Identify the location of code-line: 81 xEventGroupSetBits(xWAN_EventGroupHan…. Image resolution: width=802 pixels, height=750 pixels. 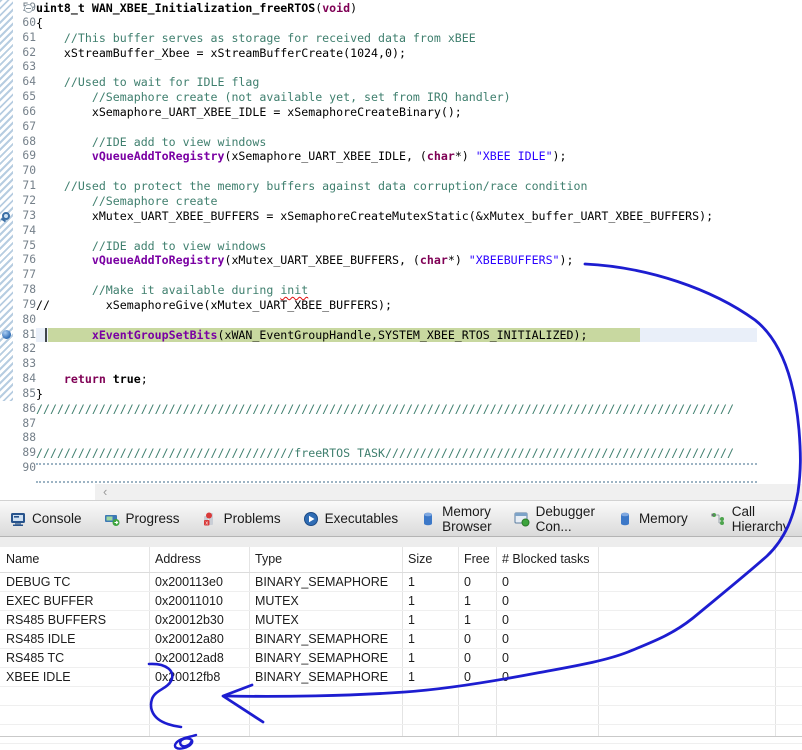
(401, 335).